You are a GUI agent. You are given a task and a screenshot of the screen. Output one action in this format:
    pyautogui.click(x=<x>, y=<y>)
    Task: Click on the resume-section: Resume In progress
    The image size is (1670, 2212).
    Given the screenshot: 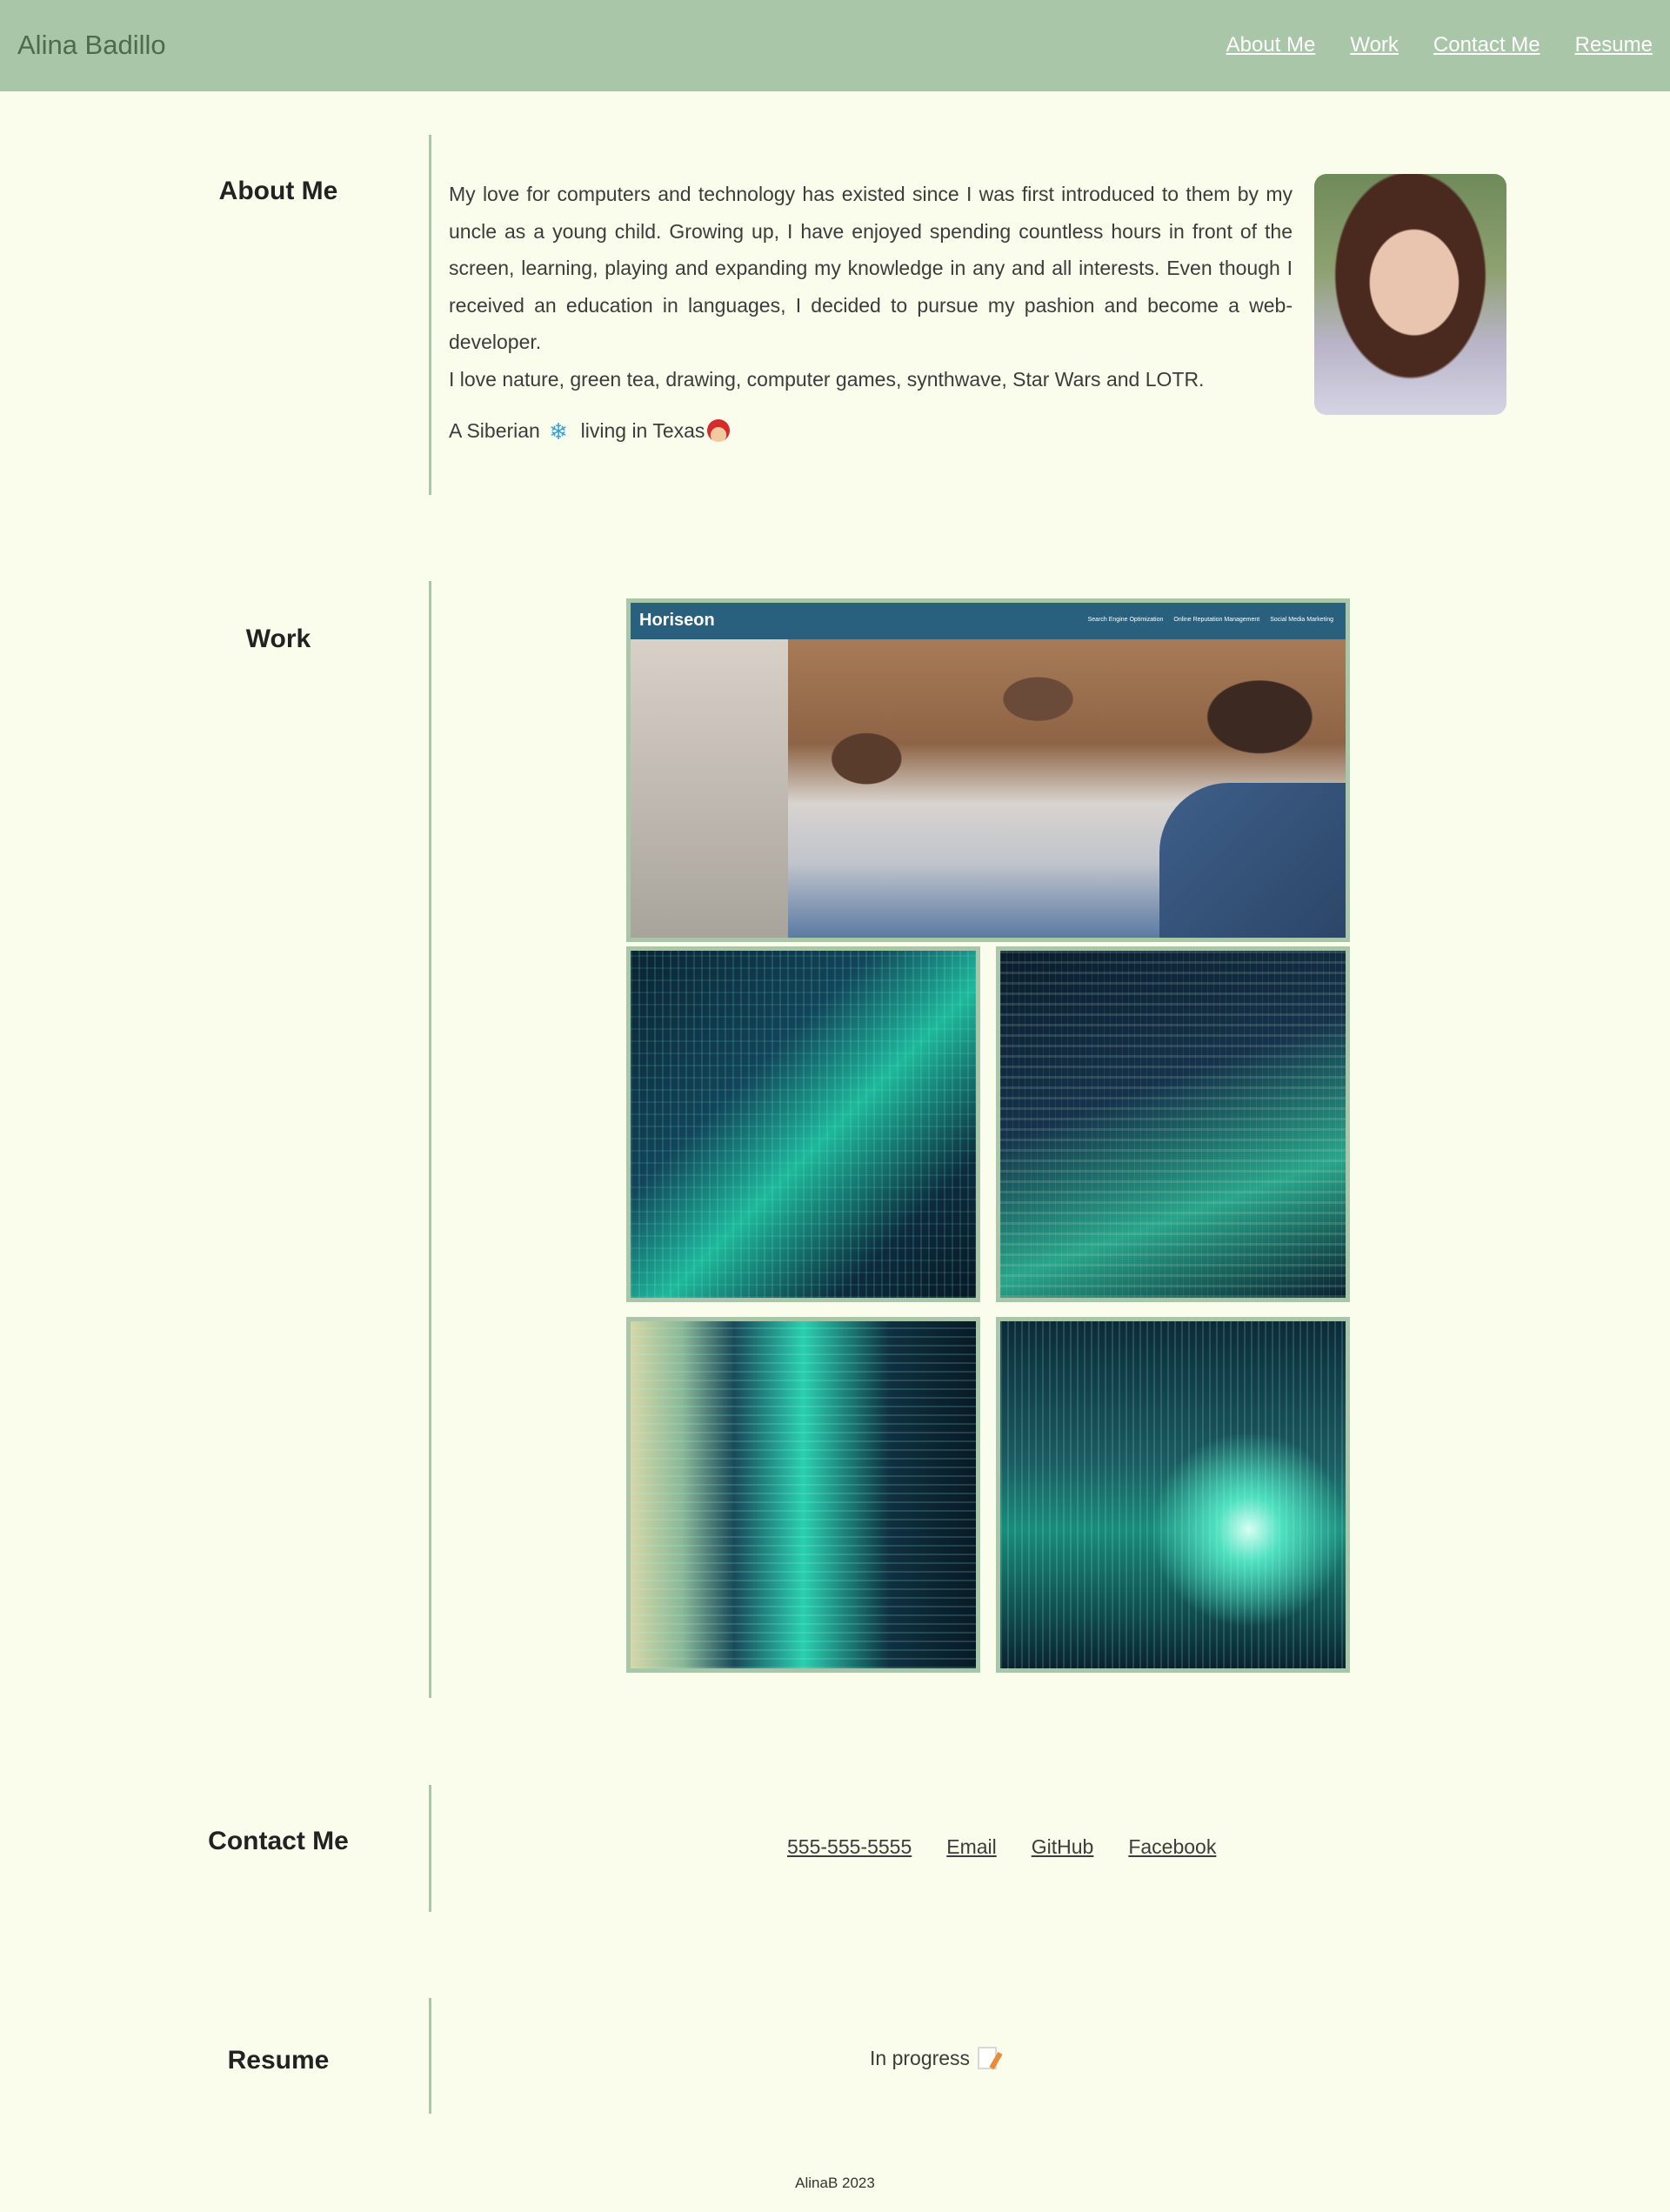 What is the action you would take?
    pyautogui.click(x=835, y=2056)
    